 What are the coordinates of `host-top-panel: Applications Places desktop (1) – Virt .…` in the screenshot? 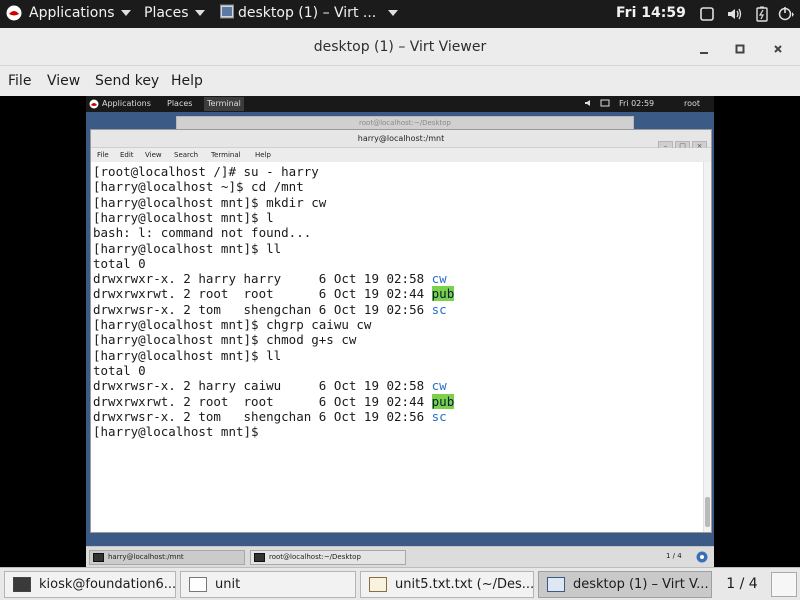 It's located at (400, 14).